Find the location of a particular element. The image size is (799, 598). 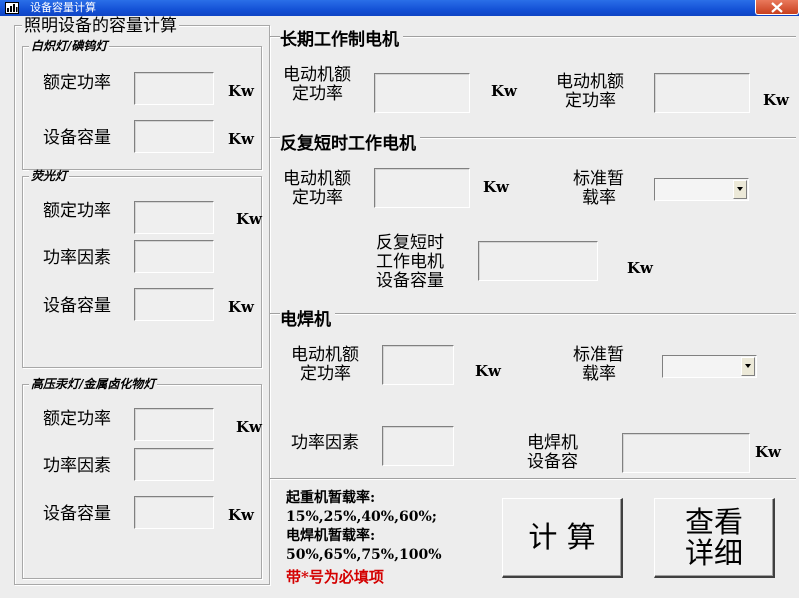

repeated-rated-power-input is located at coordinates (422, 188).